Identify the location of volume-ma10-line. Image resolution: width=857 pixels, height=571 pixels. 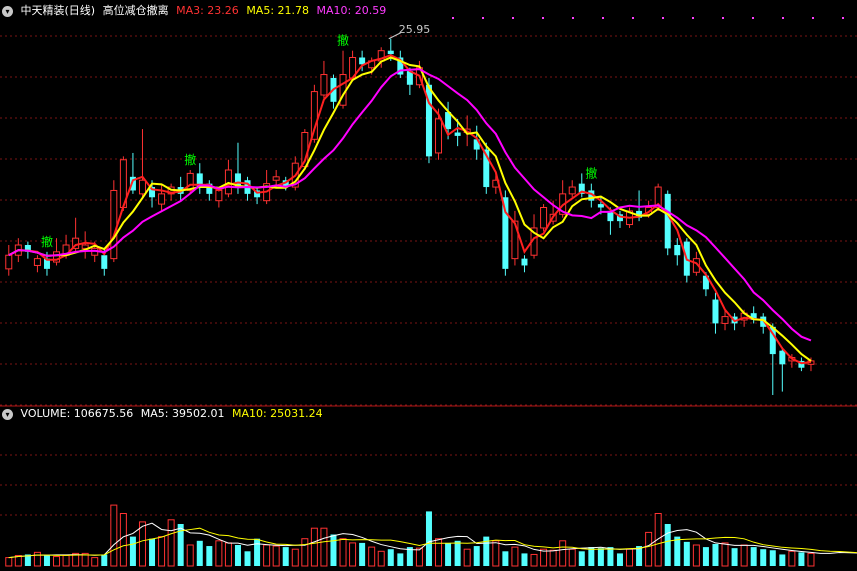
(432, 543).